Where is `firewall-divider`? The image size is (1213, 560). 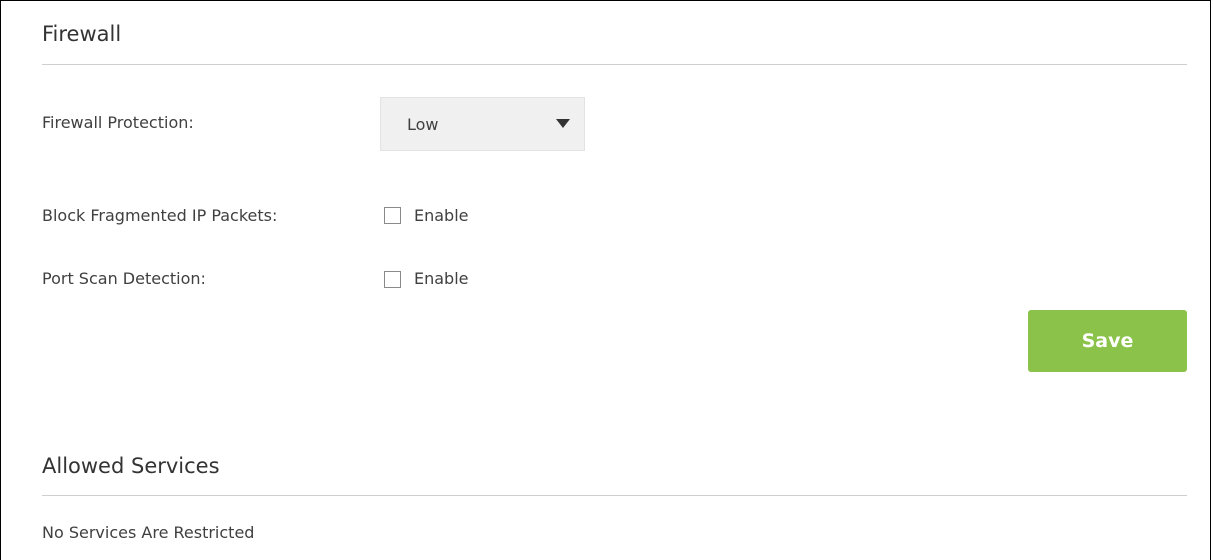
firewall-divider is located at coordinates (614, 64).